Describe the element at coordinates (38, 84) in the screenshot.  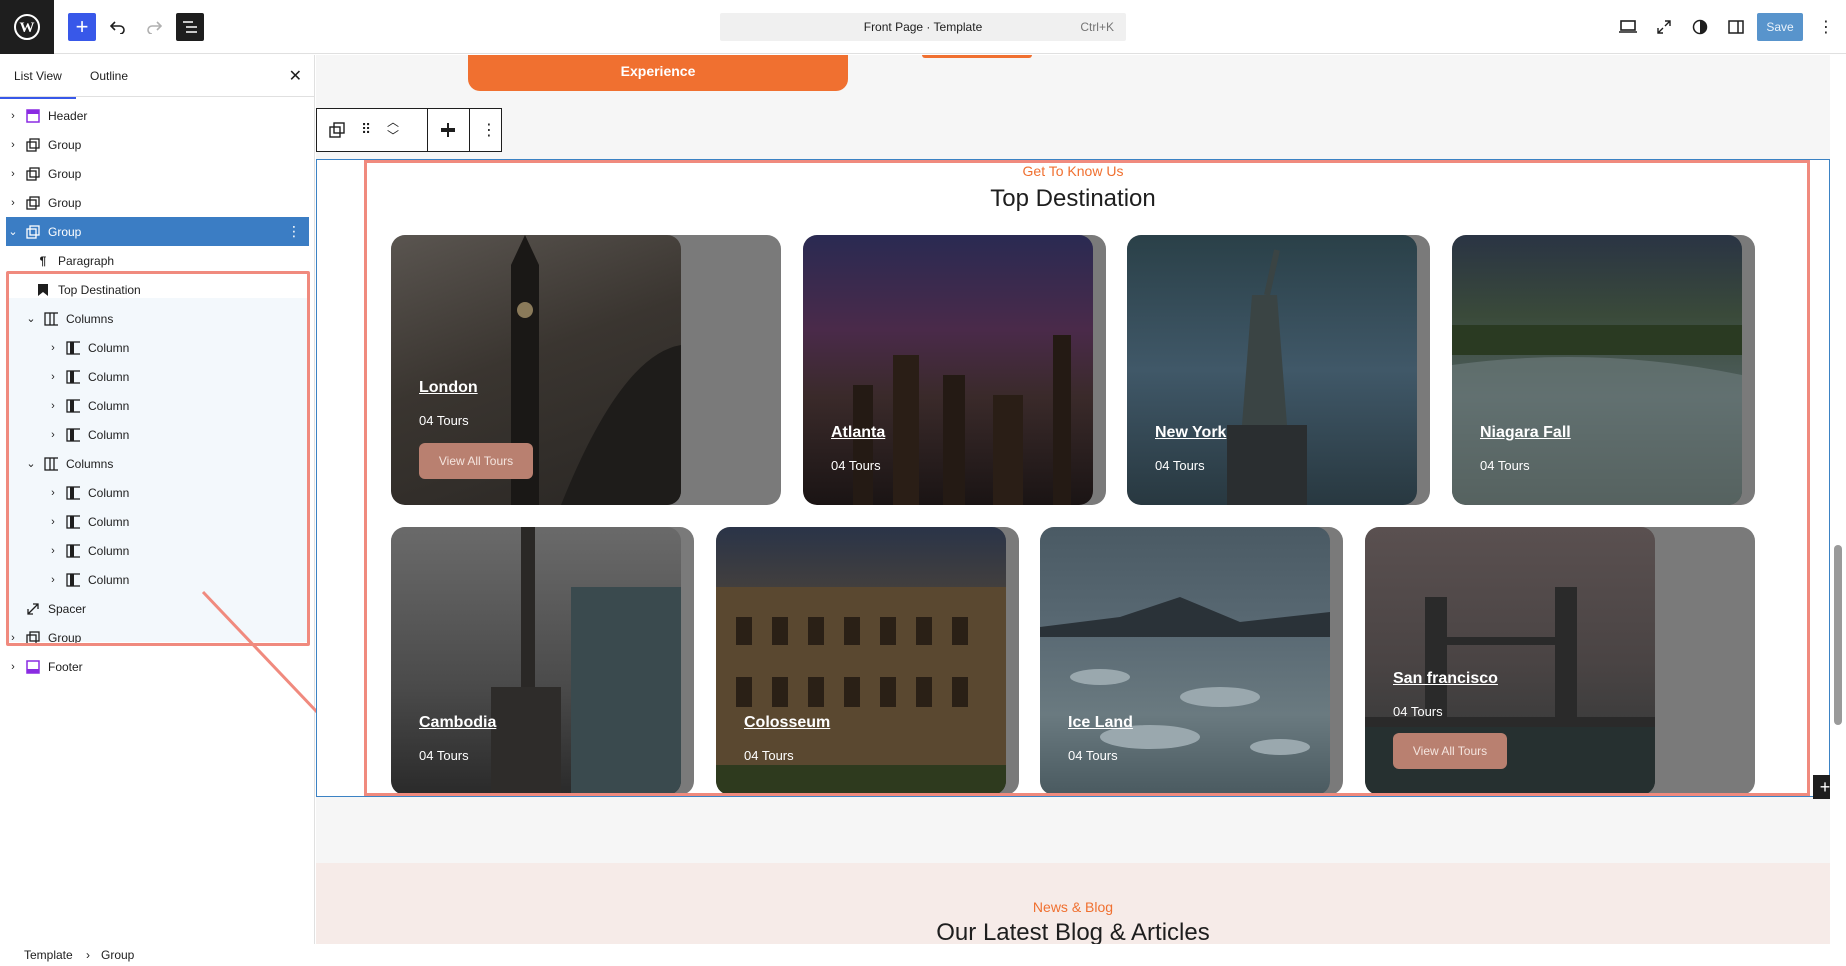
I see `tab-list-view: List View` at that location.